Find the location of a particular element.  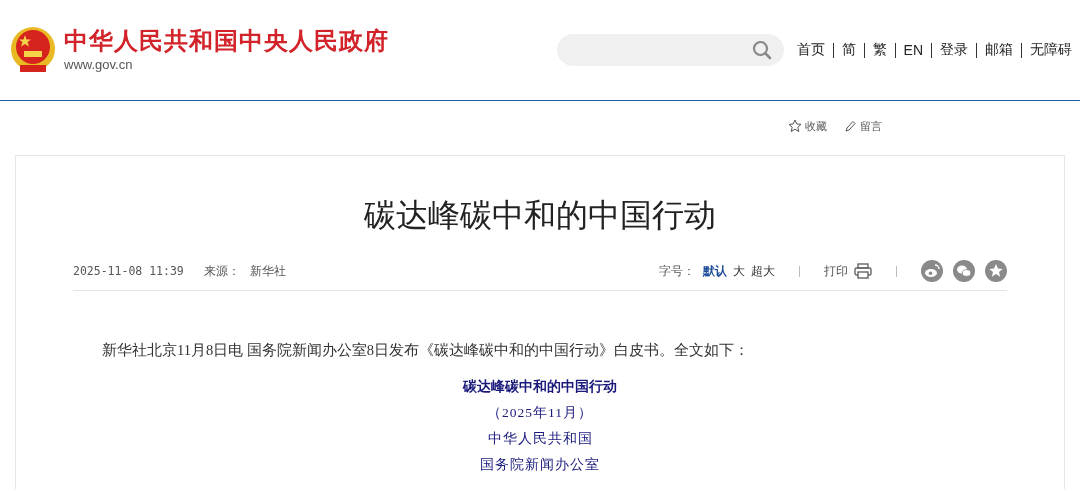

print-link: 打印 is located at coordinates (848, 271).